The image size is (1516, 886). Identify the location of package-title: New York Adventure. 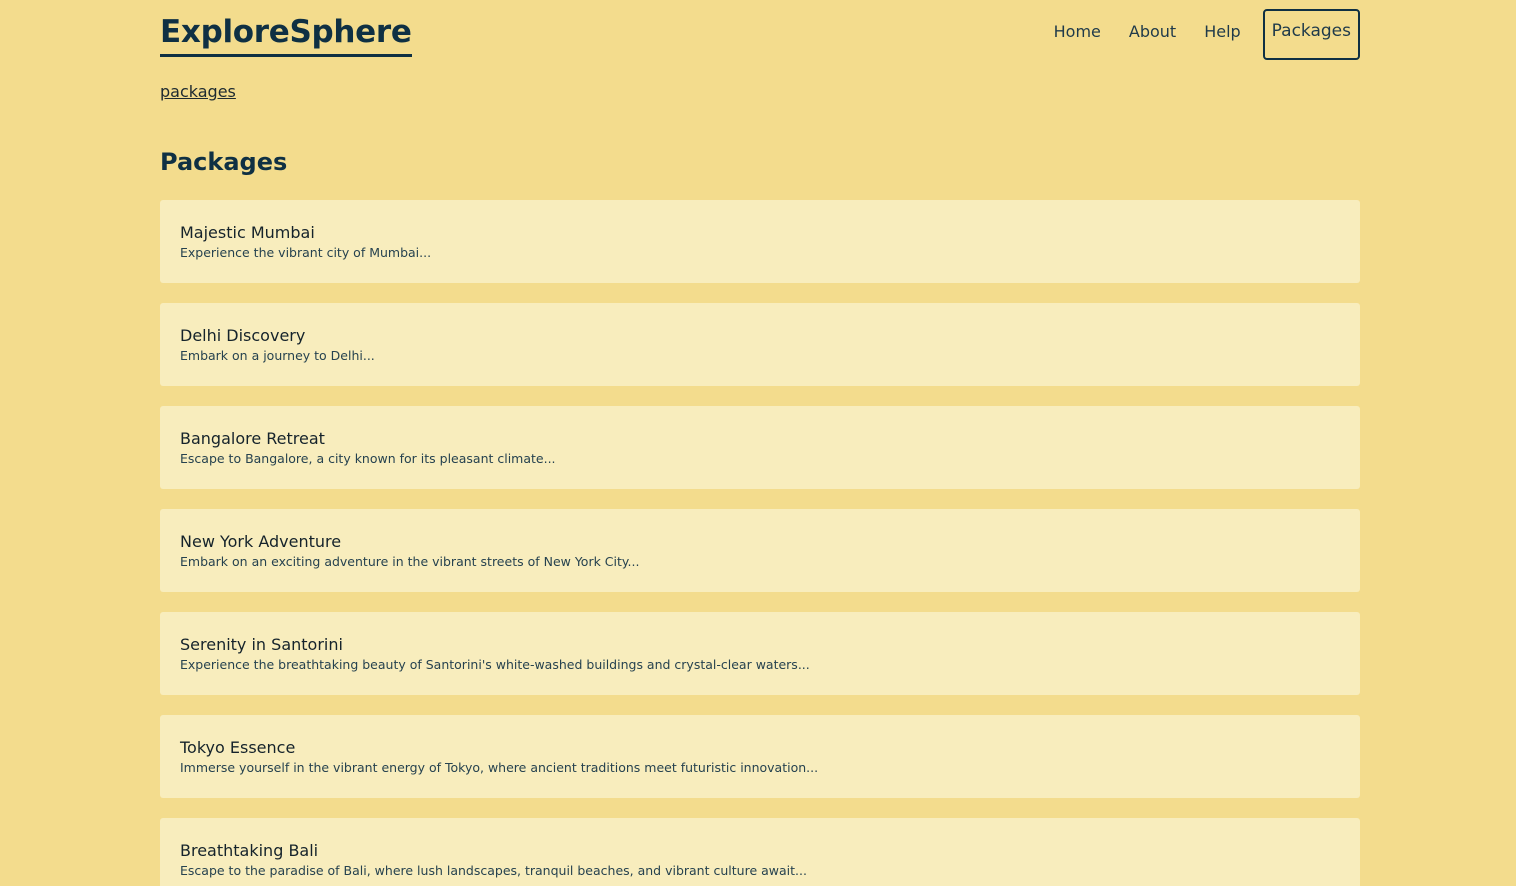
(261, 541).